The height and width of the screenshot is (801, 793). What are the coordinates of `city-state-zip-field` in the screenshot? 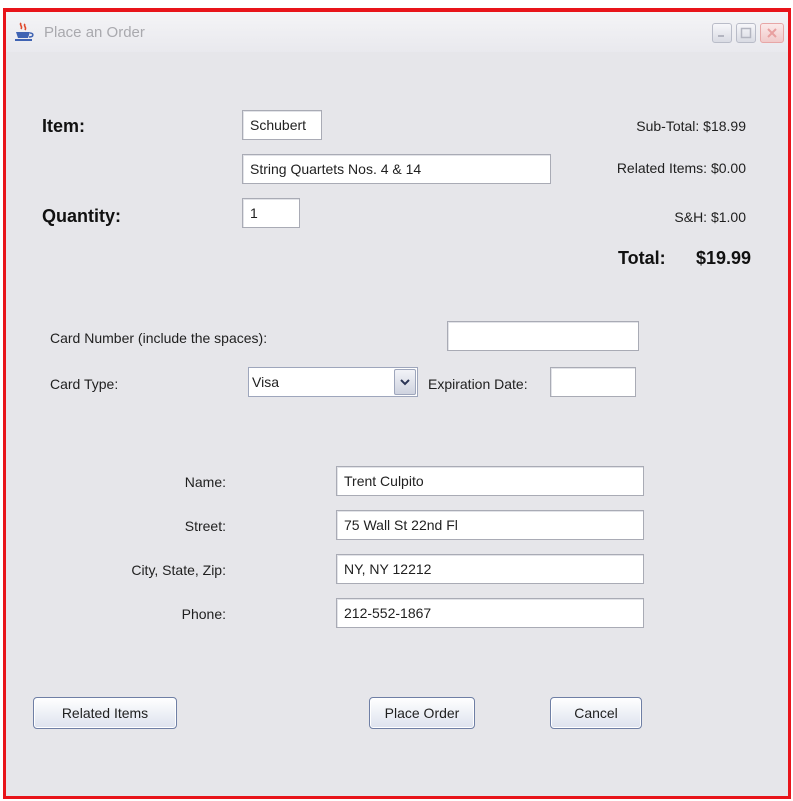 It's located at (490, 569).